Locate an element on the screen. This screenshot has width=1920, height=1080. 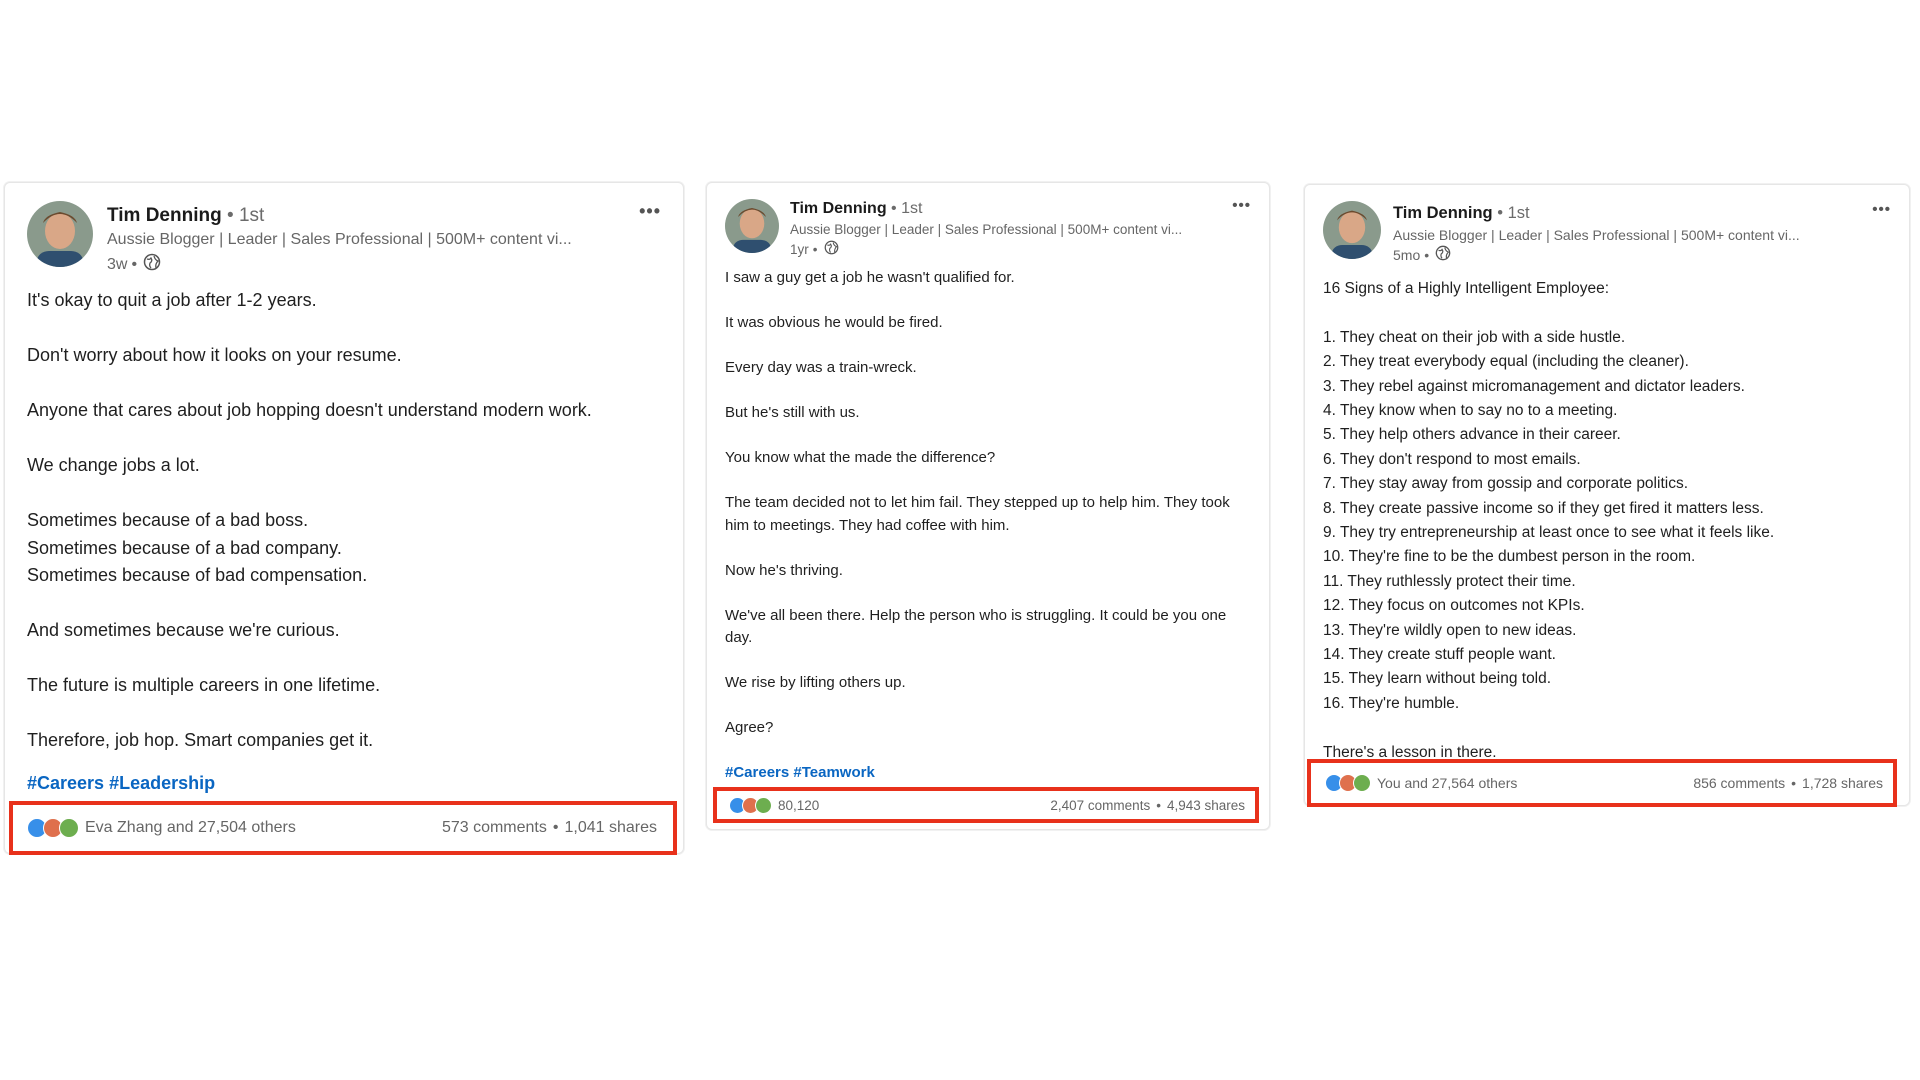
post-hashtags: #Careers #Leadership is located at coordinates (121, 783).